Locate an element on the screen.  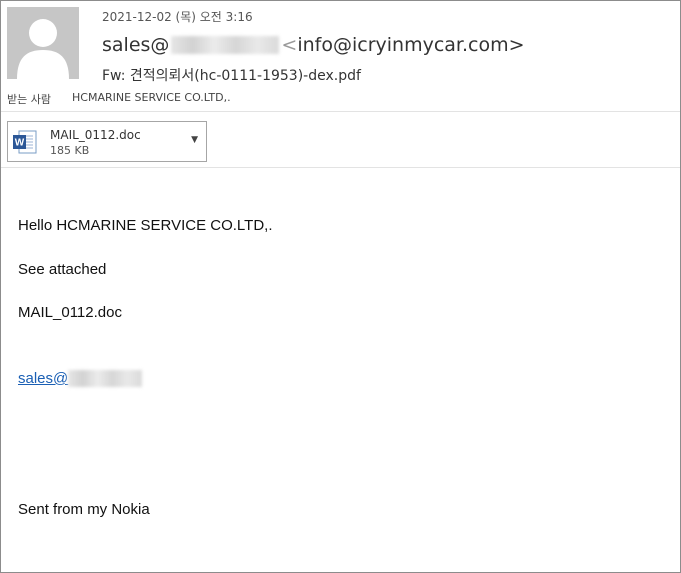
address-open-bracket: < is located at coordinates (289, 45).